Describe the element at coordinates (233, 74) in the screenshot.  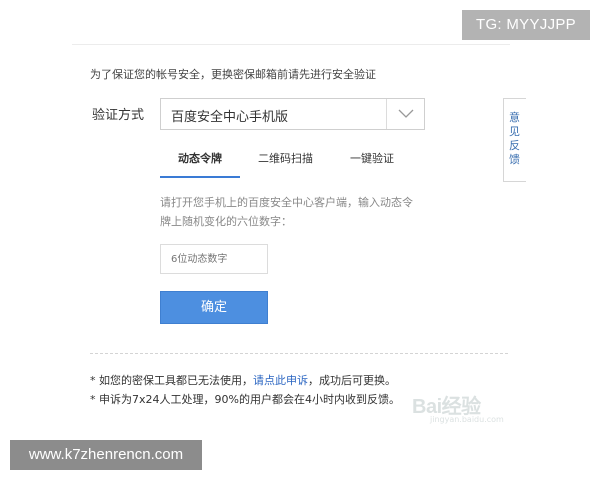
I see `security-notice: 为了保证您的帐号安全，更换密保邮箱前请先进行安全验证` at that location.